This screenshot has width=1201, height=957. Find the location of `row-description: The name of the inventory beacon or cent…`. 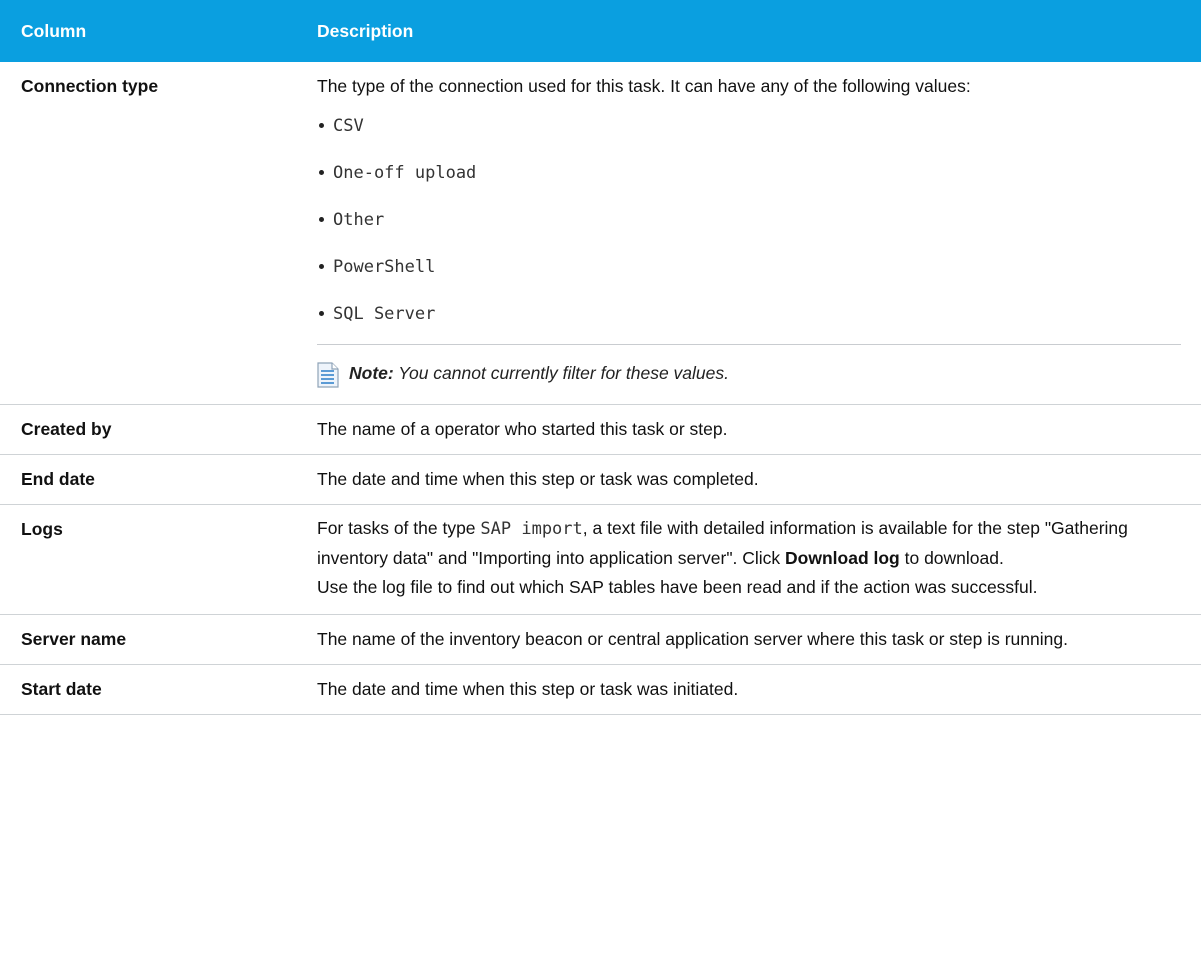

row-description: The name of the inventory beacon or cent… is located at coordinates (749, 639).